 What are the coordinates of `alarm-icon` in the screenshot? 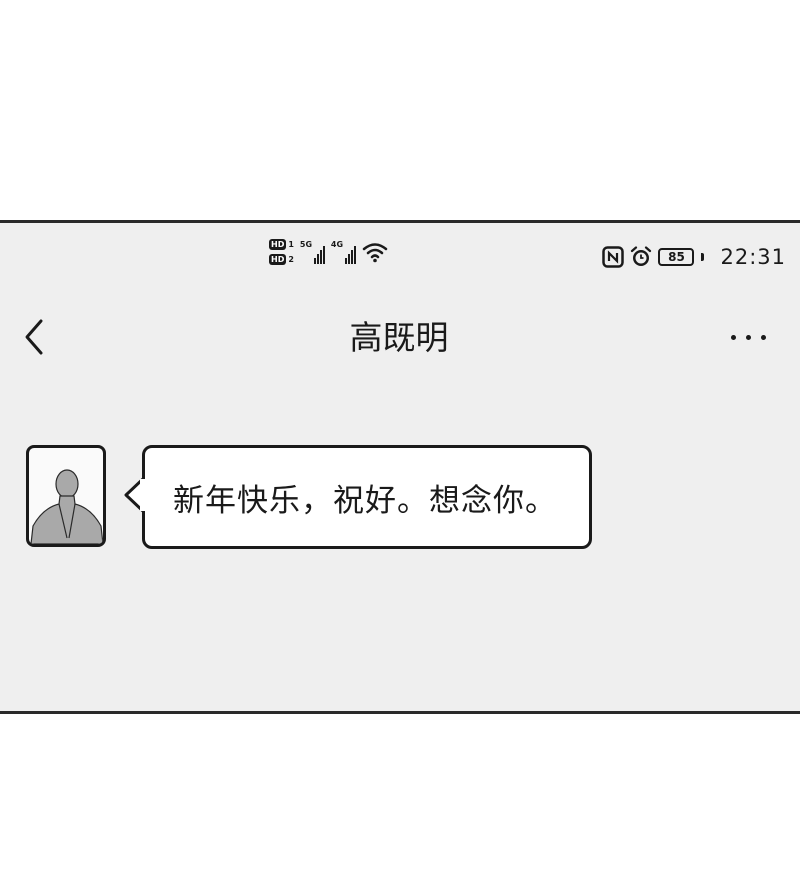 It's located at (641, 256).